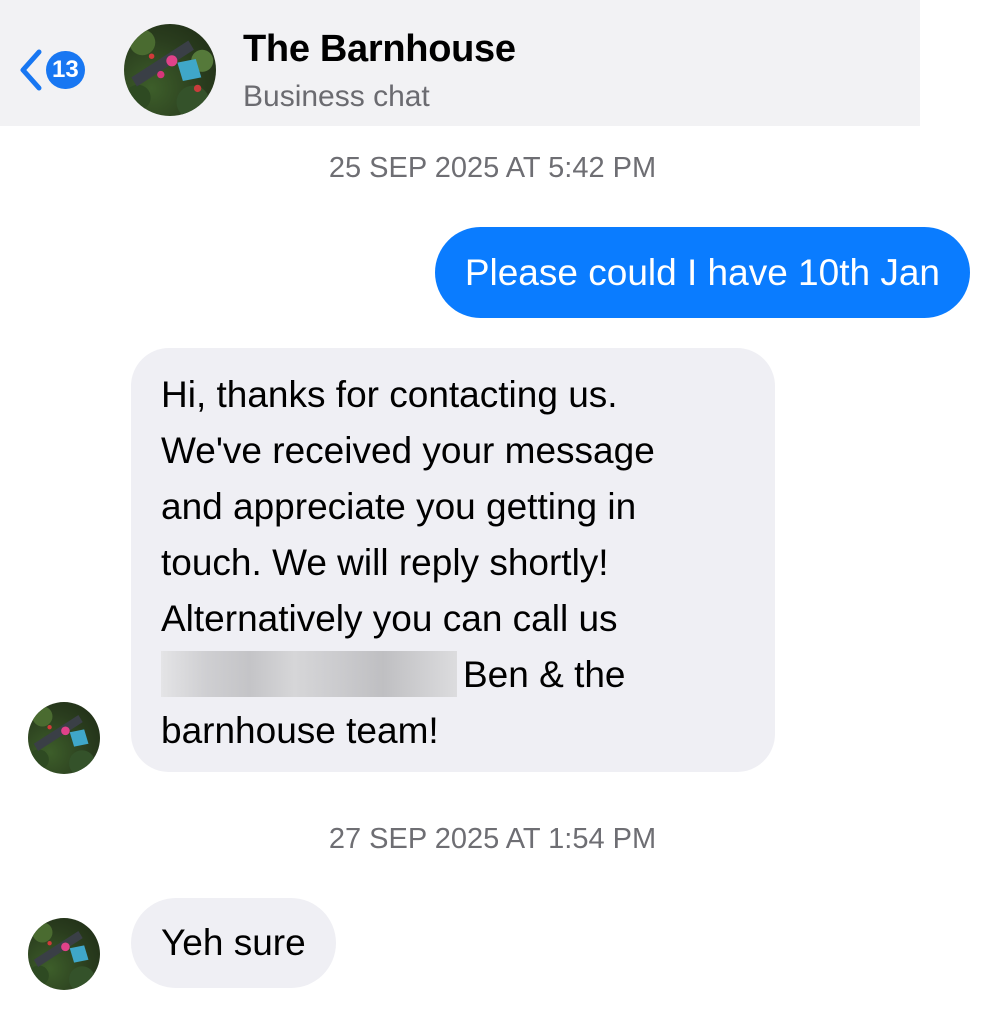  What do you see at coordinates (544, 674) in the screenshot?
I see `message-text: Ben & the` at bounding box center [544, 674].